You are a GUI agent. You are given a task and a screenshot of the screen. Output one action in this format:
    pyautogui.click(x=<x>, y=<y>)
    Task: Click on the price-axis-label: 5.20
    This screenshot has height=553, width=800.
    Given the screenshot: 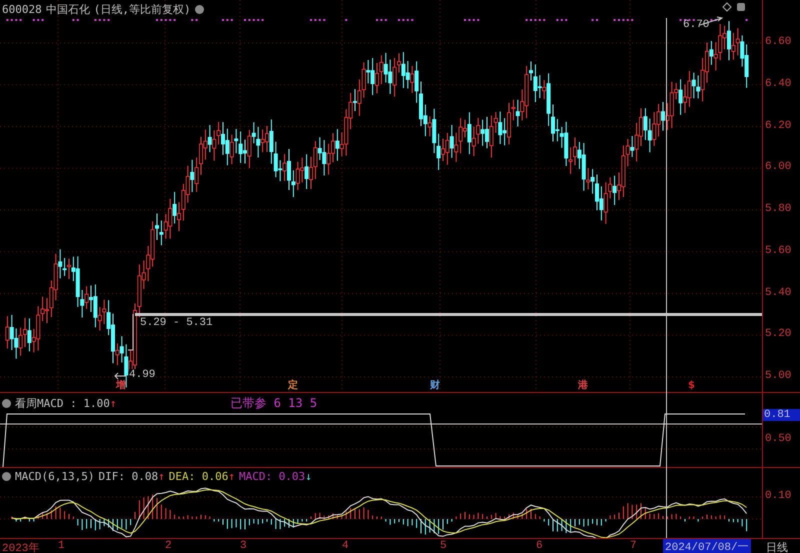 What is the action you would take?
    pyautogui.click(x=778, y=334)
    